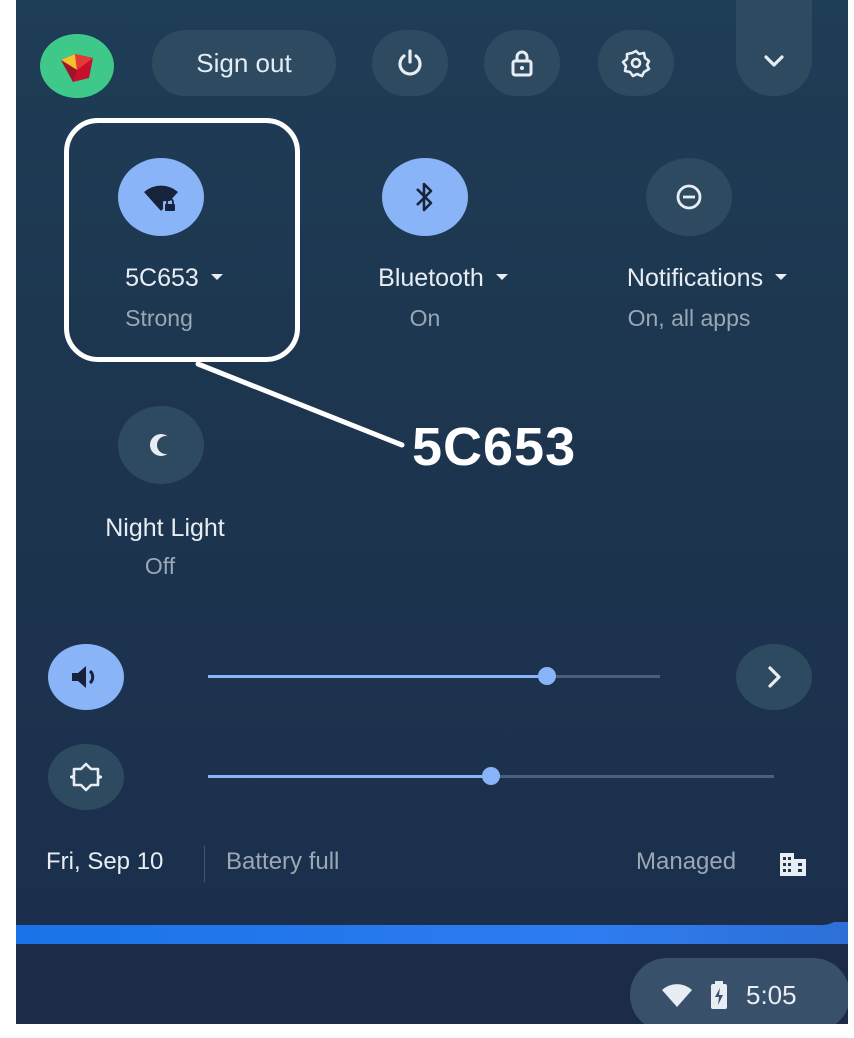 The height and width of the screenshot is (1038, 854). Describe the element at coordinates (283, 861) in the screenshot. I see `battery-status: Battery full` at that location.